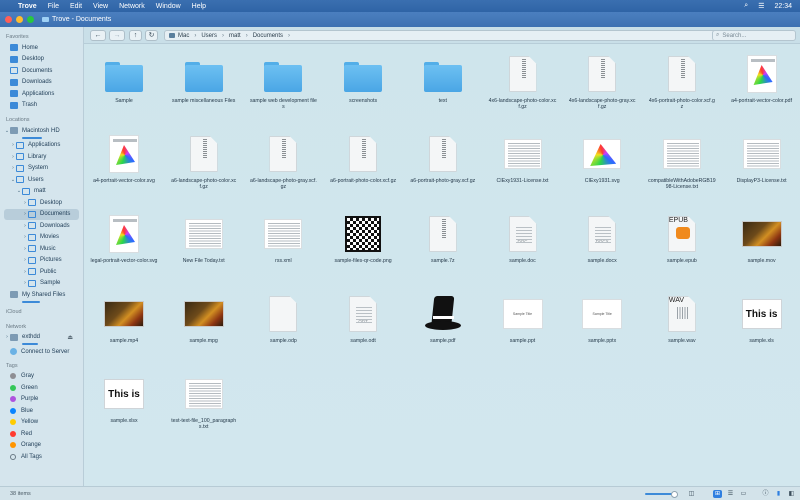  What do you see at coordinates (41, 131) in the screenshot?
I see `sidebar-item-macintosh-hd: ⌄ Macintosh HD` at bounding box center [41, 131].